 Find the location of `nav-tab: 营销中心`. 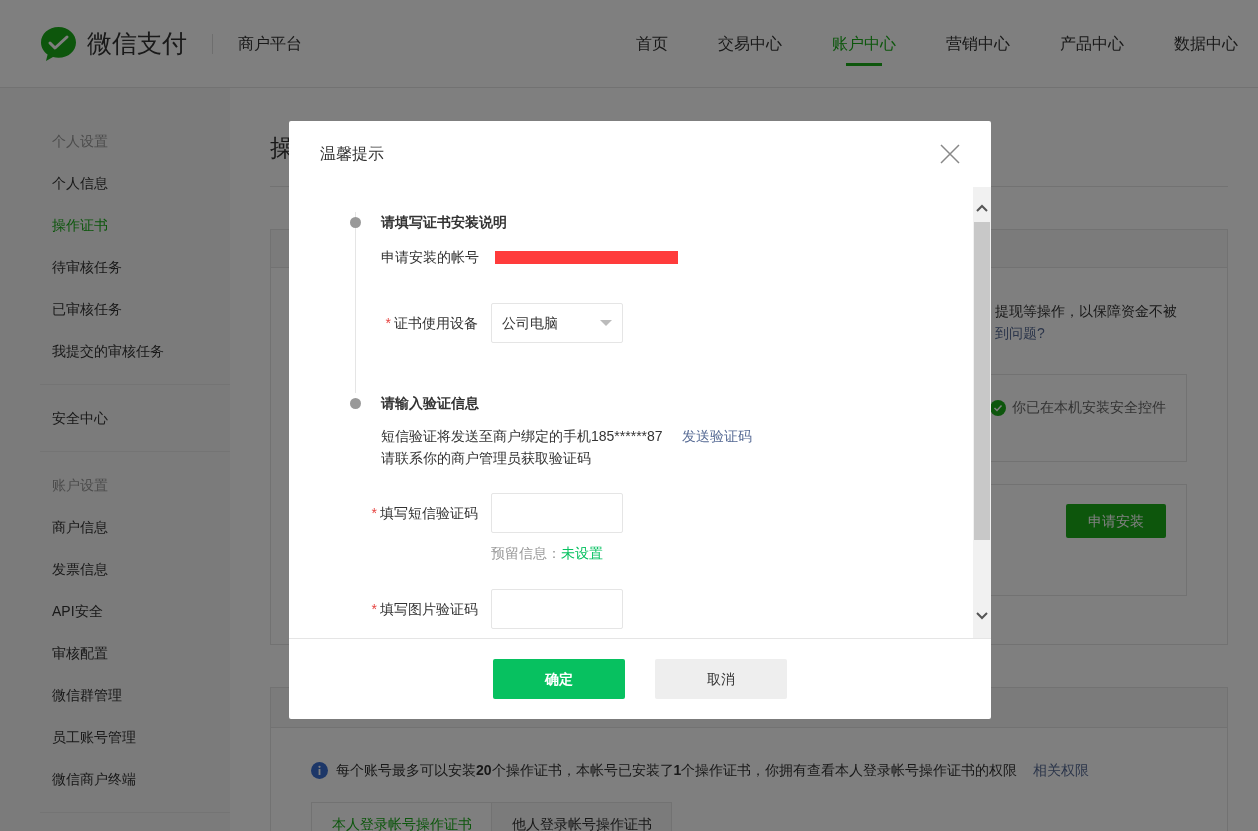

nav-tab: 营销中心 is located at coordinates (978, 43).